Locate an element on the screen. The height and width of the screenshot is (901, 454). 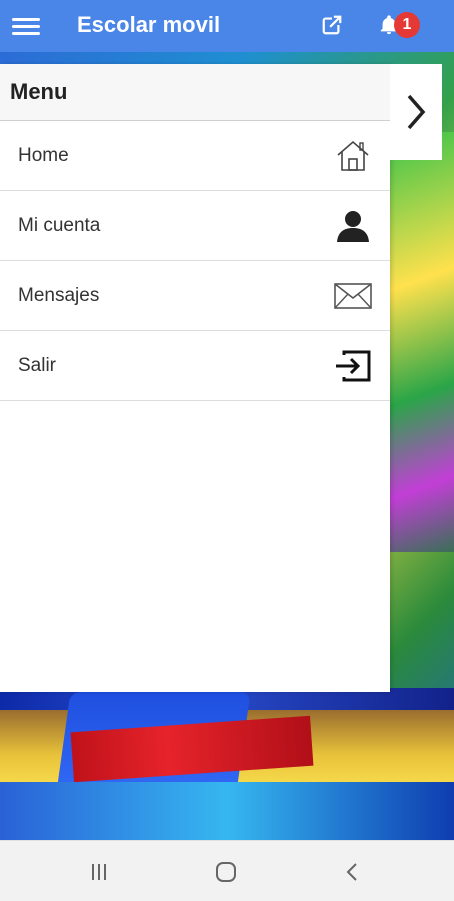
menu-item-salir: Salir is located at coordinates (195, 366).